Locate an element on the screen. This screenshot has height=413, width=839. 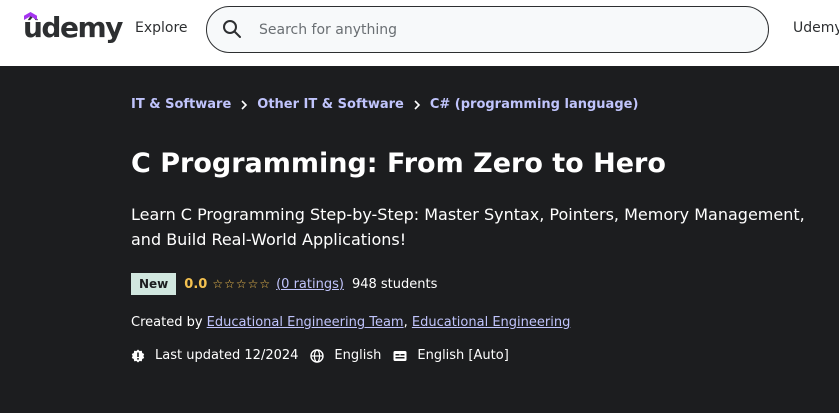
course-stats: New 0.0 ☆☆☆☆☆ (0 ratings) 948 students is located at coordinates (284, 284).